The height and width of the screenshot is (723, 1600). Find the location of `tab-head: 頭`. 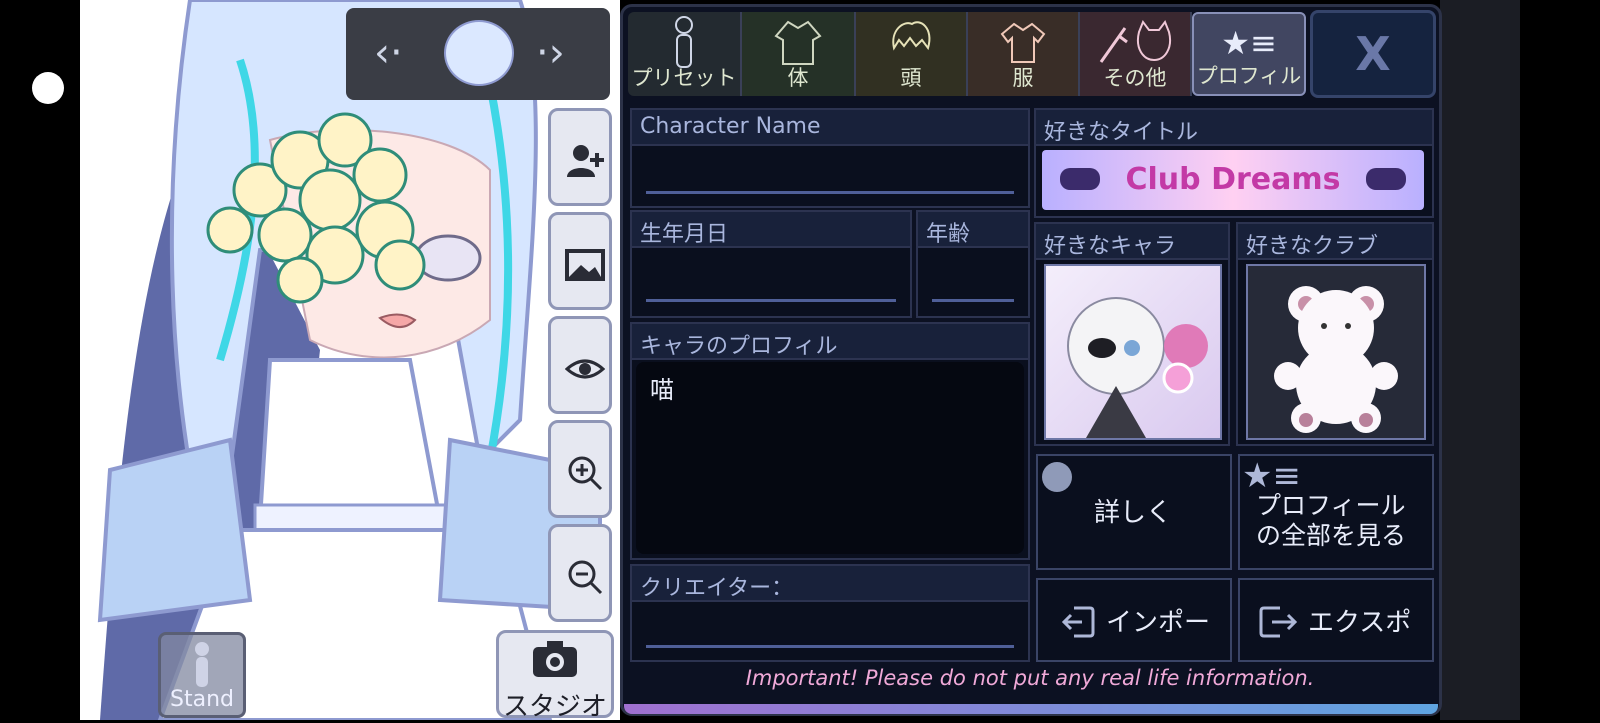

tab-head: 頭 is located at coordinates (912, 54).